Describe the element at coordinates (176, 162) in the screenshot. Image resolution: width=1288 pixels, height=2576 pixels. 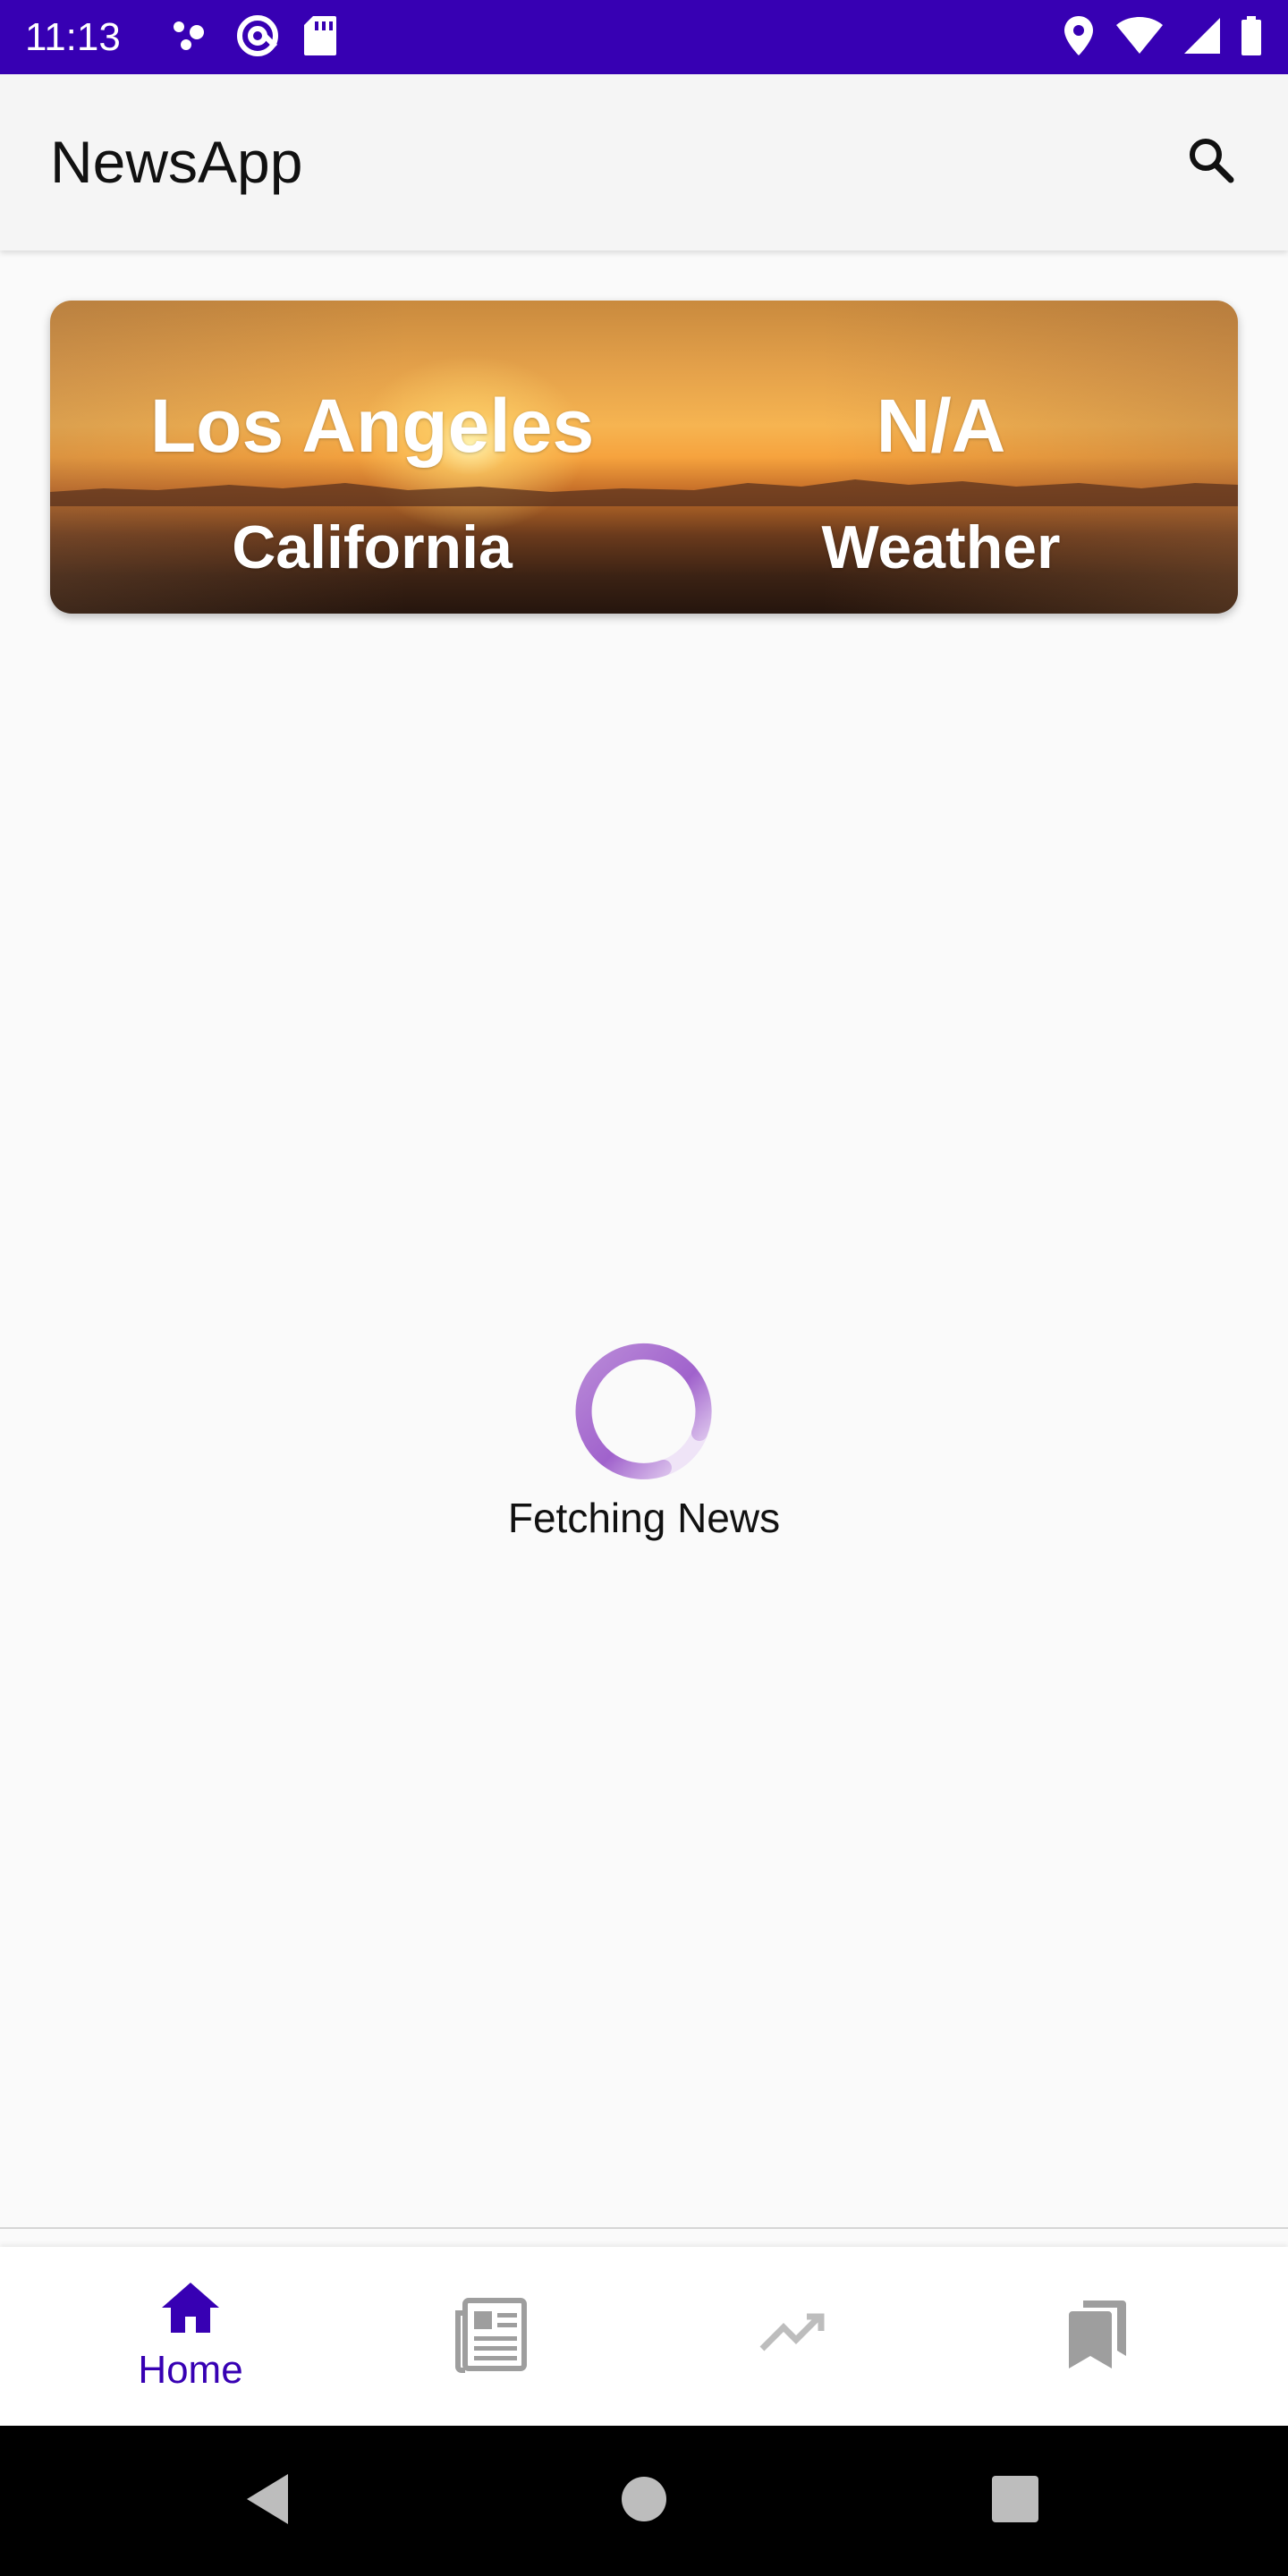
I see `app-title: NewsApp` at that location.